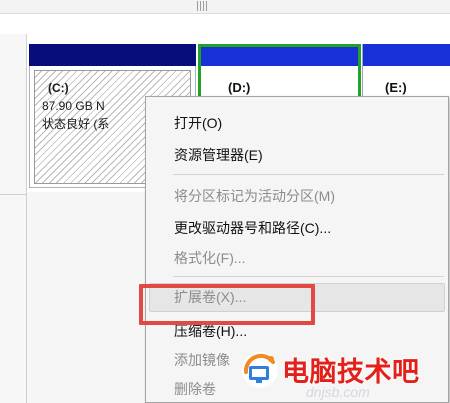 This screenshot has height=403, width=450. What do you see at coordinates (260, 370) in the screenshot?
I see `site-logo-icon` at bounding box center [260, 370].